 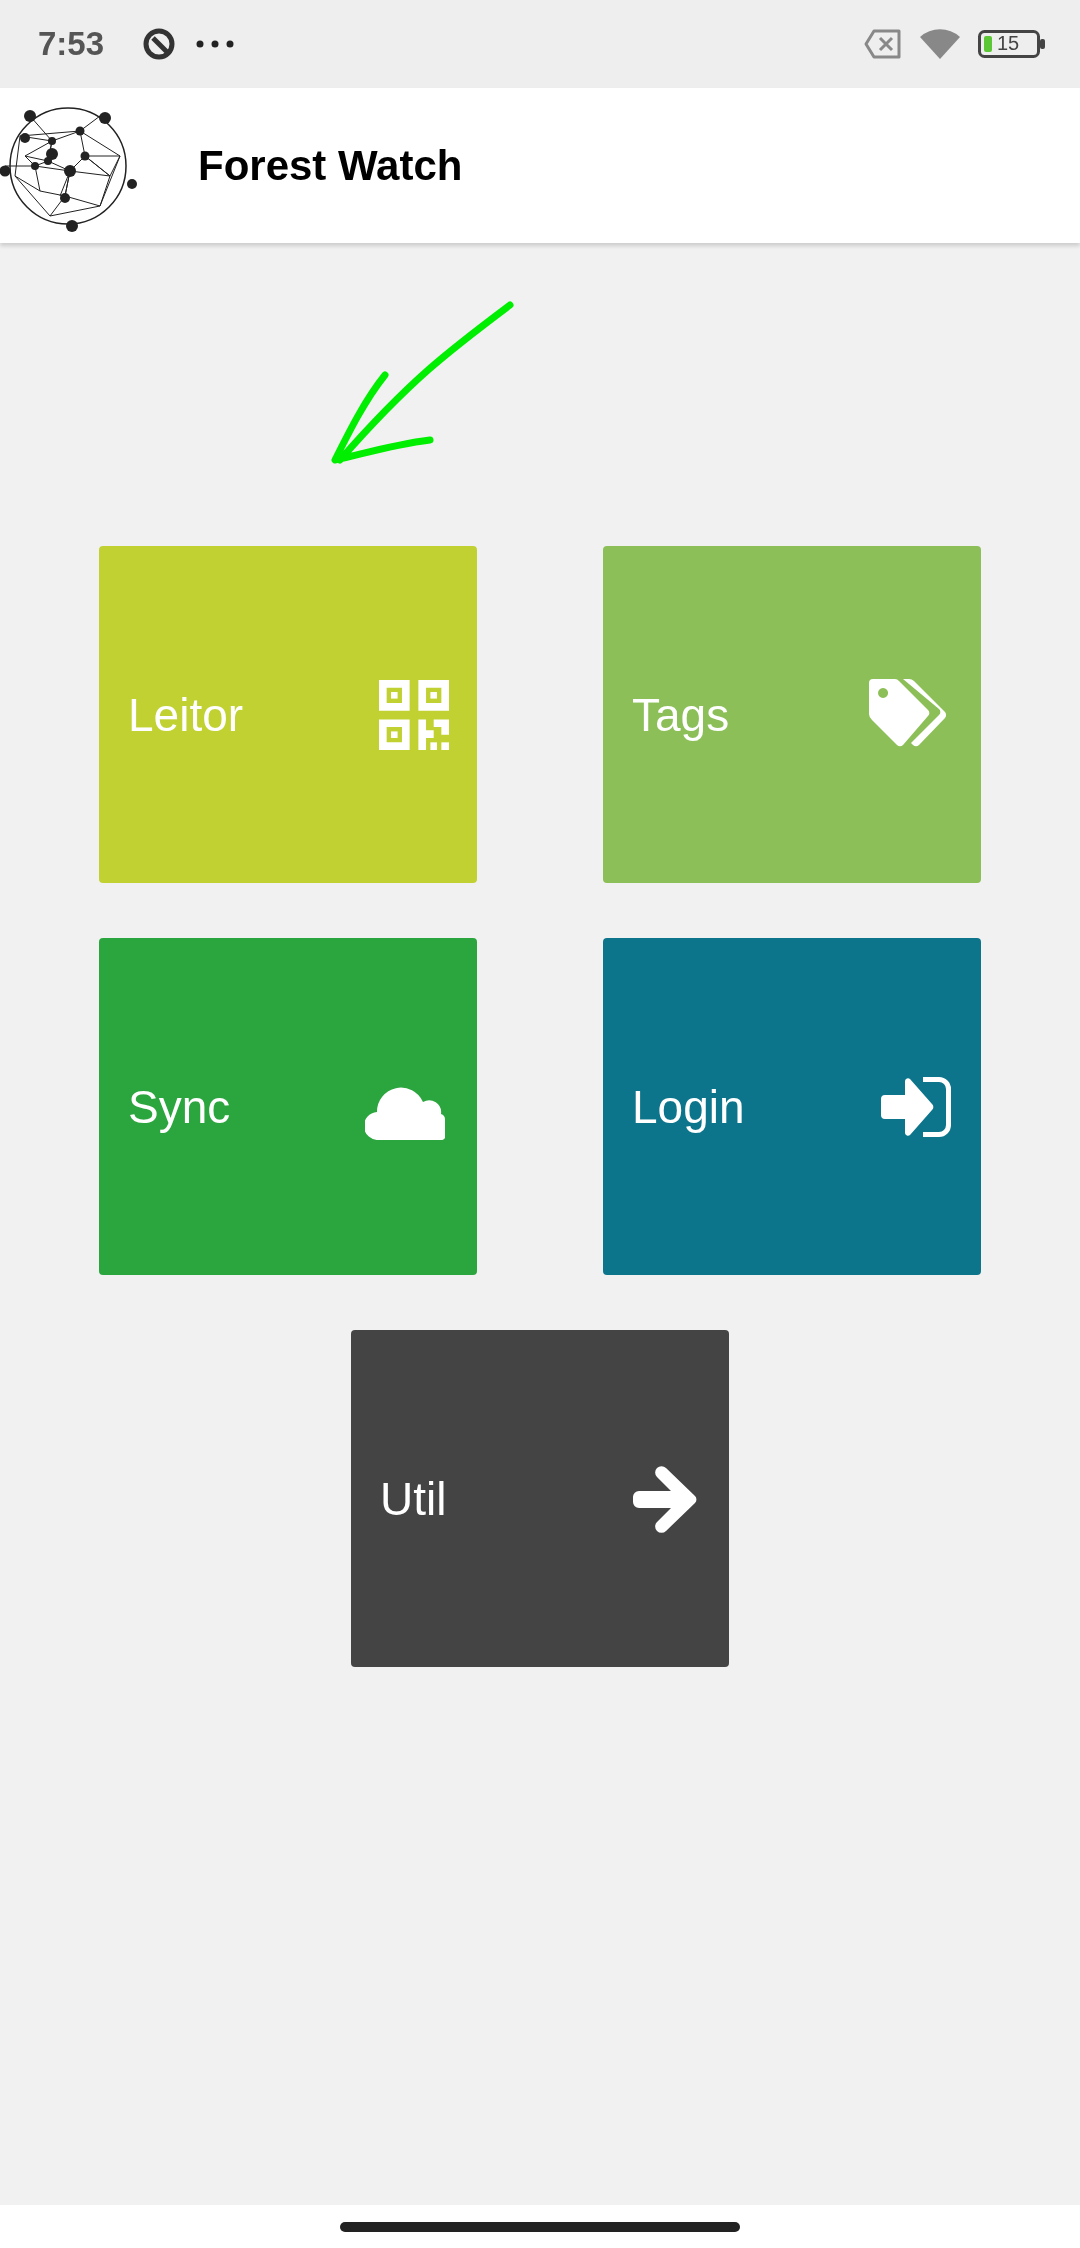 I want to click on menu-tile: Leitor, so click(x=288, y=714).